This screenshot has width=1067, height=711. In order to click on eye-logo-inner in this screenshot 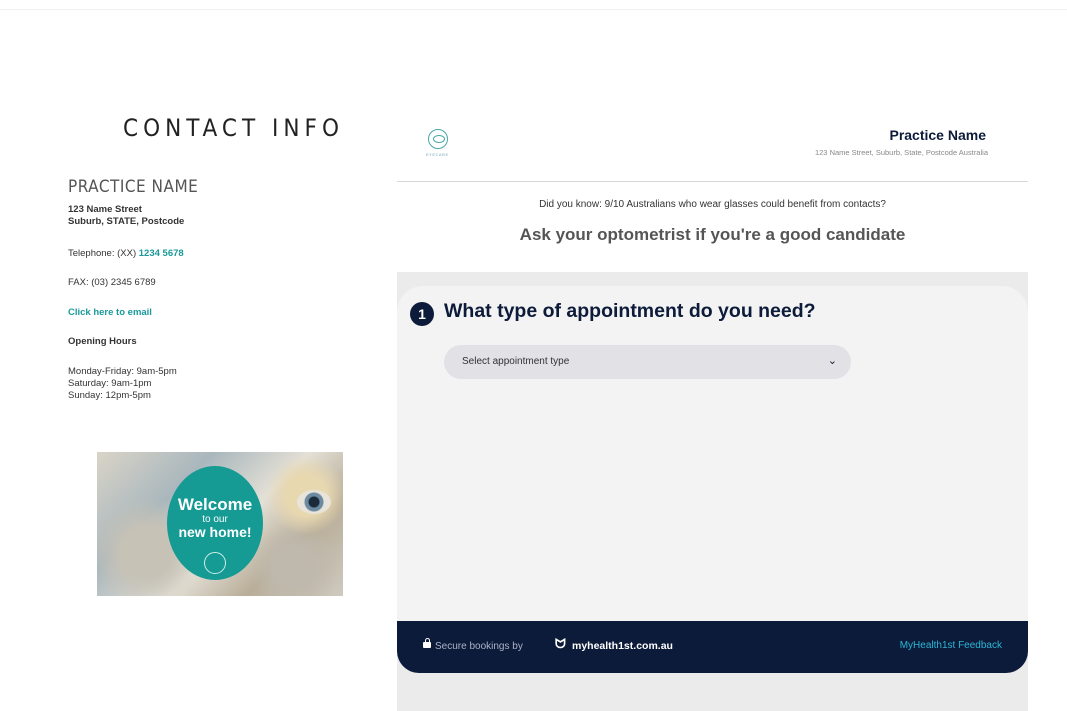, I will do `click(439, 139)`.